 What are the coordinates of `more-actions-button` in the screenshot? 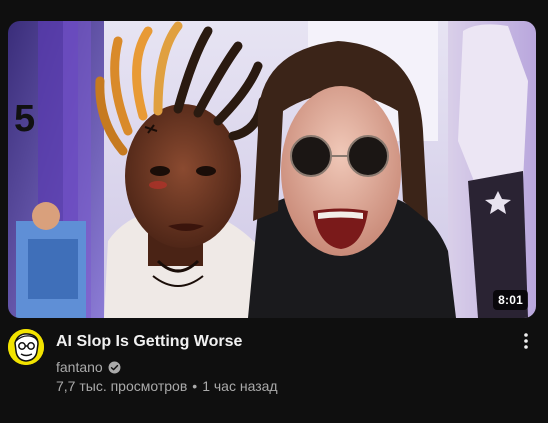 It's located at (526, 341).